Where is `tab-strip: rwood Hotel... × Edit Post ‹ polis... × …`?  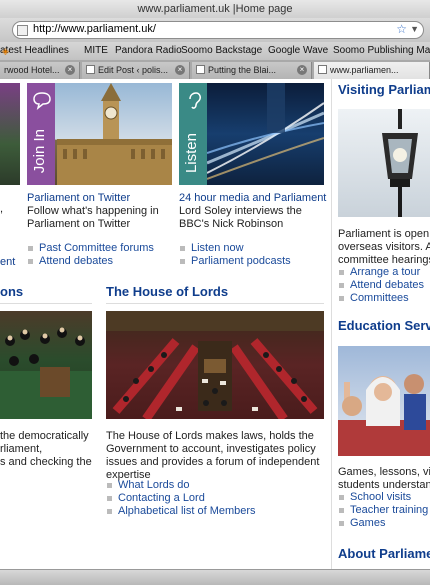 tab-strip: rwood Hotel... × Edit Post ‹ polis... × … is located at coordinates (215, 69).